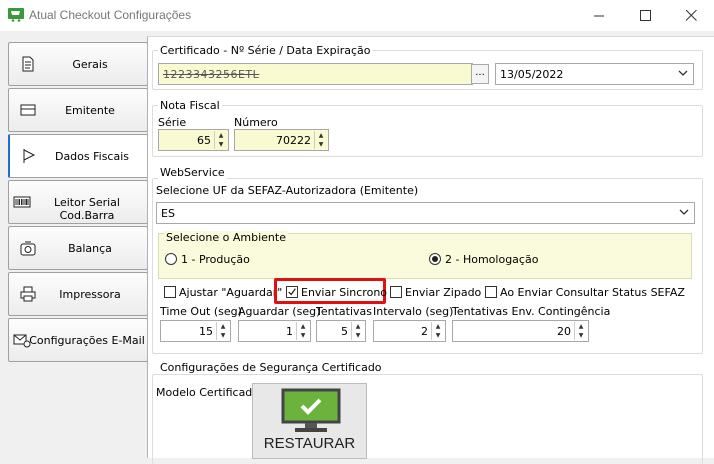 The height and width of the screenshot is (464, 714). Describe the element at coordinates (491, 292) in the screenshot. I see `consultar-status-checkbox` at that location.